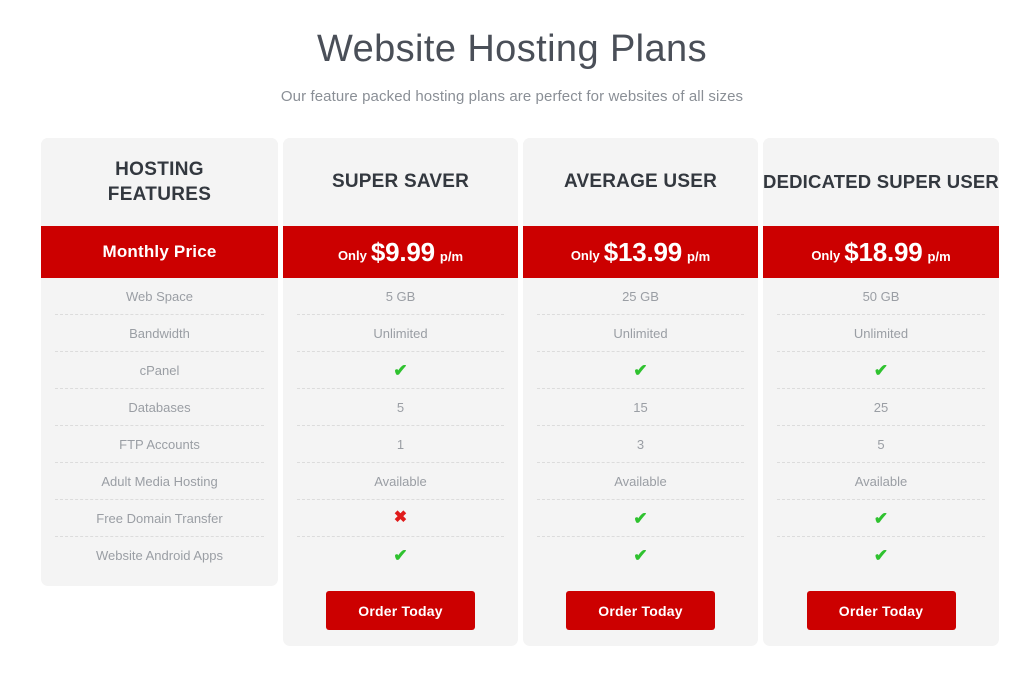 The height and width of the screenshot is (677, 1024). I want to click on features-column-title: HOSTING FEATURES, so click(159, 182).